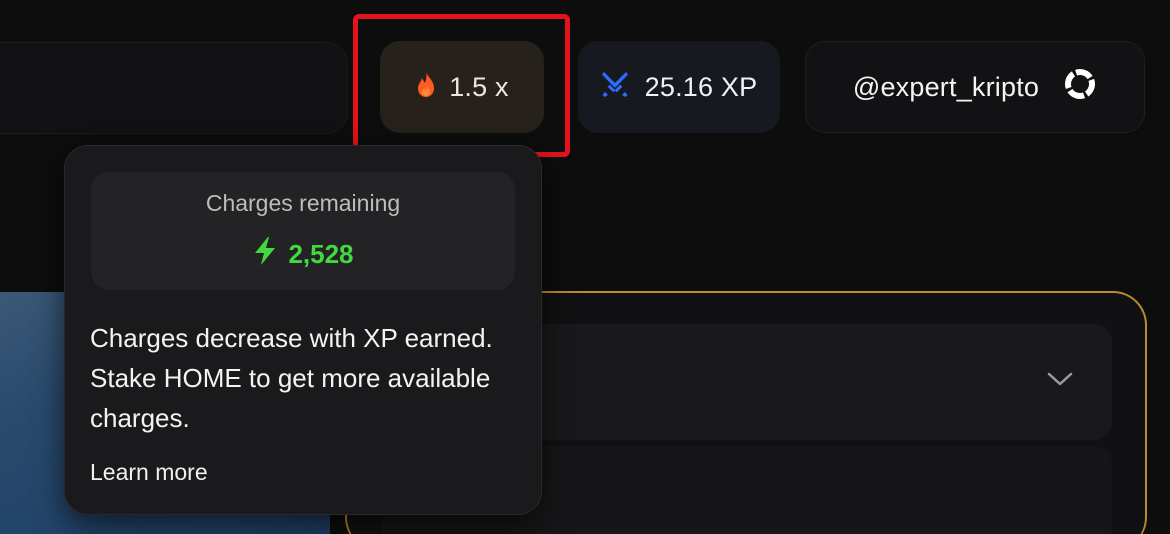  What do you see at coordinates (1080, 87) in the screenshot?
I see `loading-ring-icon` at bounding box center [1080, 87].